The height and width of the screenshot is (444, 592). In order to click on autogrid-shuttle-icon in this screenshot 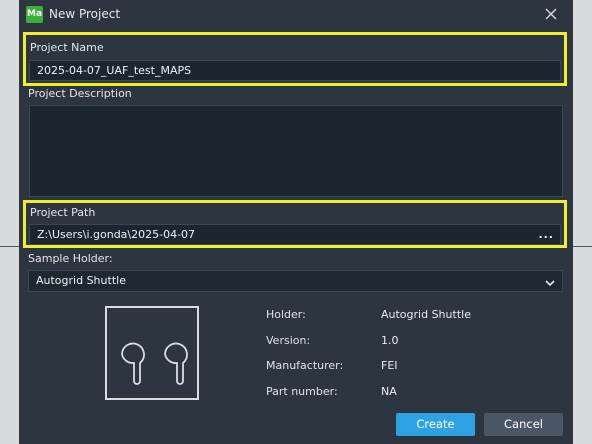, I will do `click(154, 363)`.